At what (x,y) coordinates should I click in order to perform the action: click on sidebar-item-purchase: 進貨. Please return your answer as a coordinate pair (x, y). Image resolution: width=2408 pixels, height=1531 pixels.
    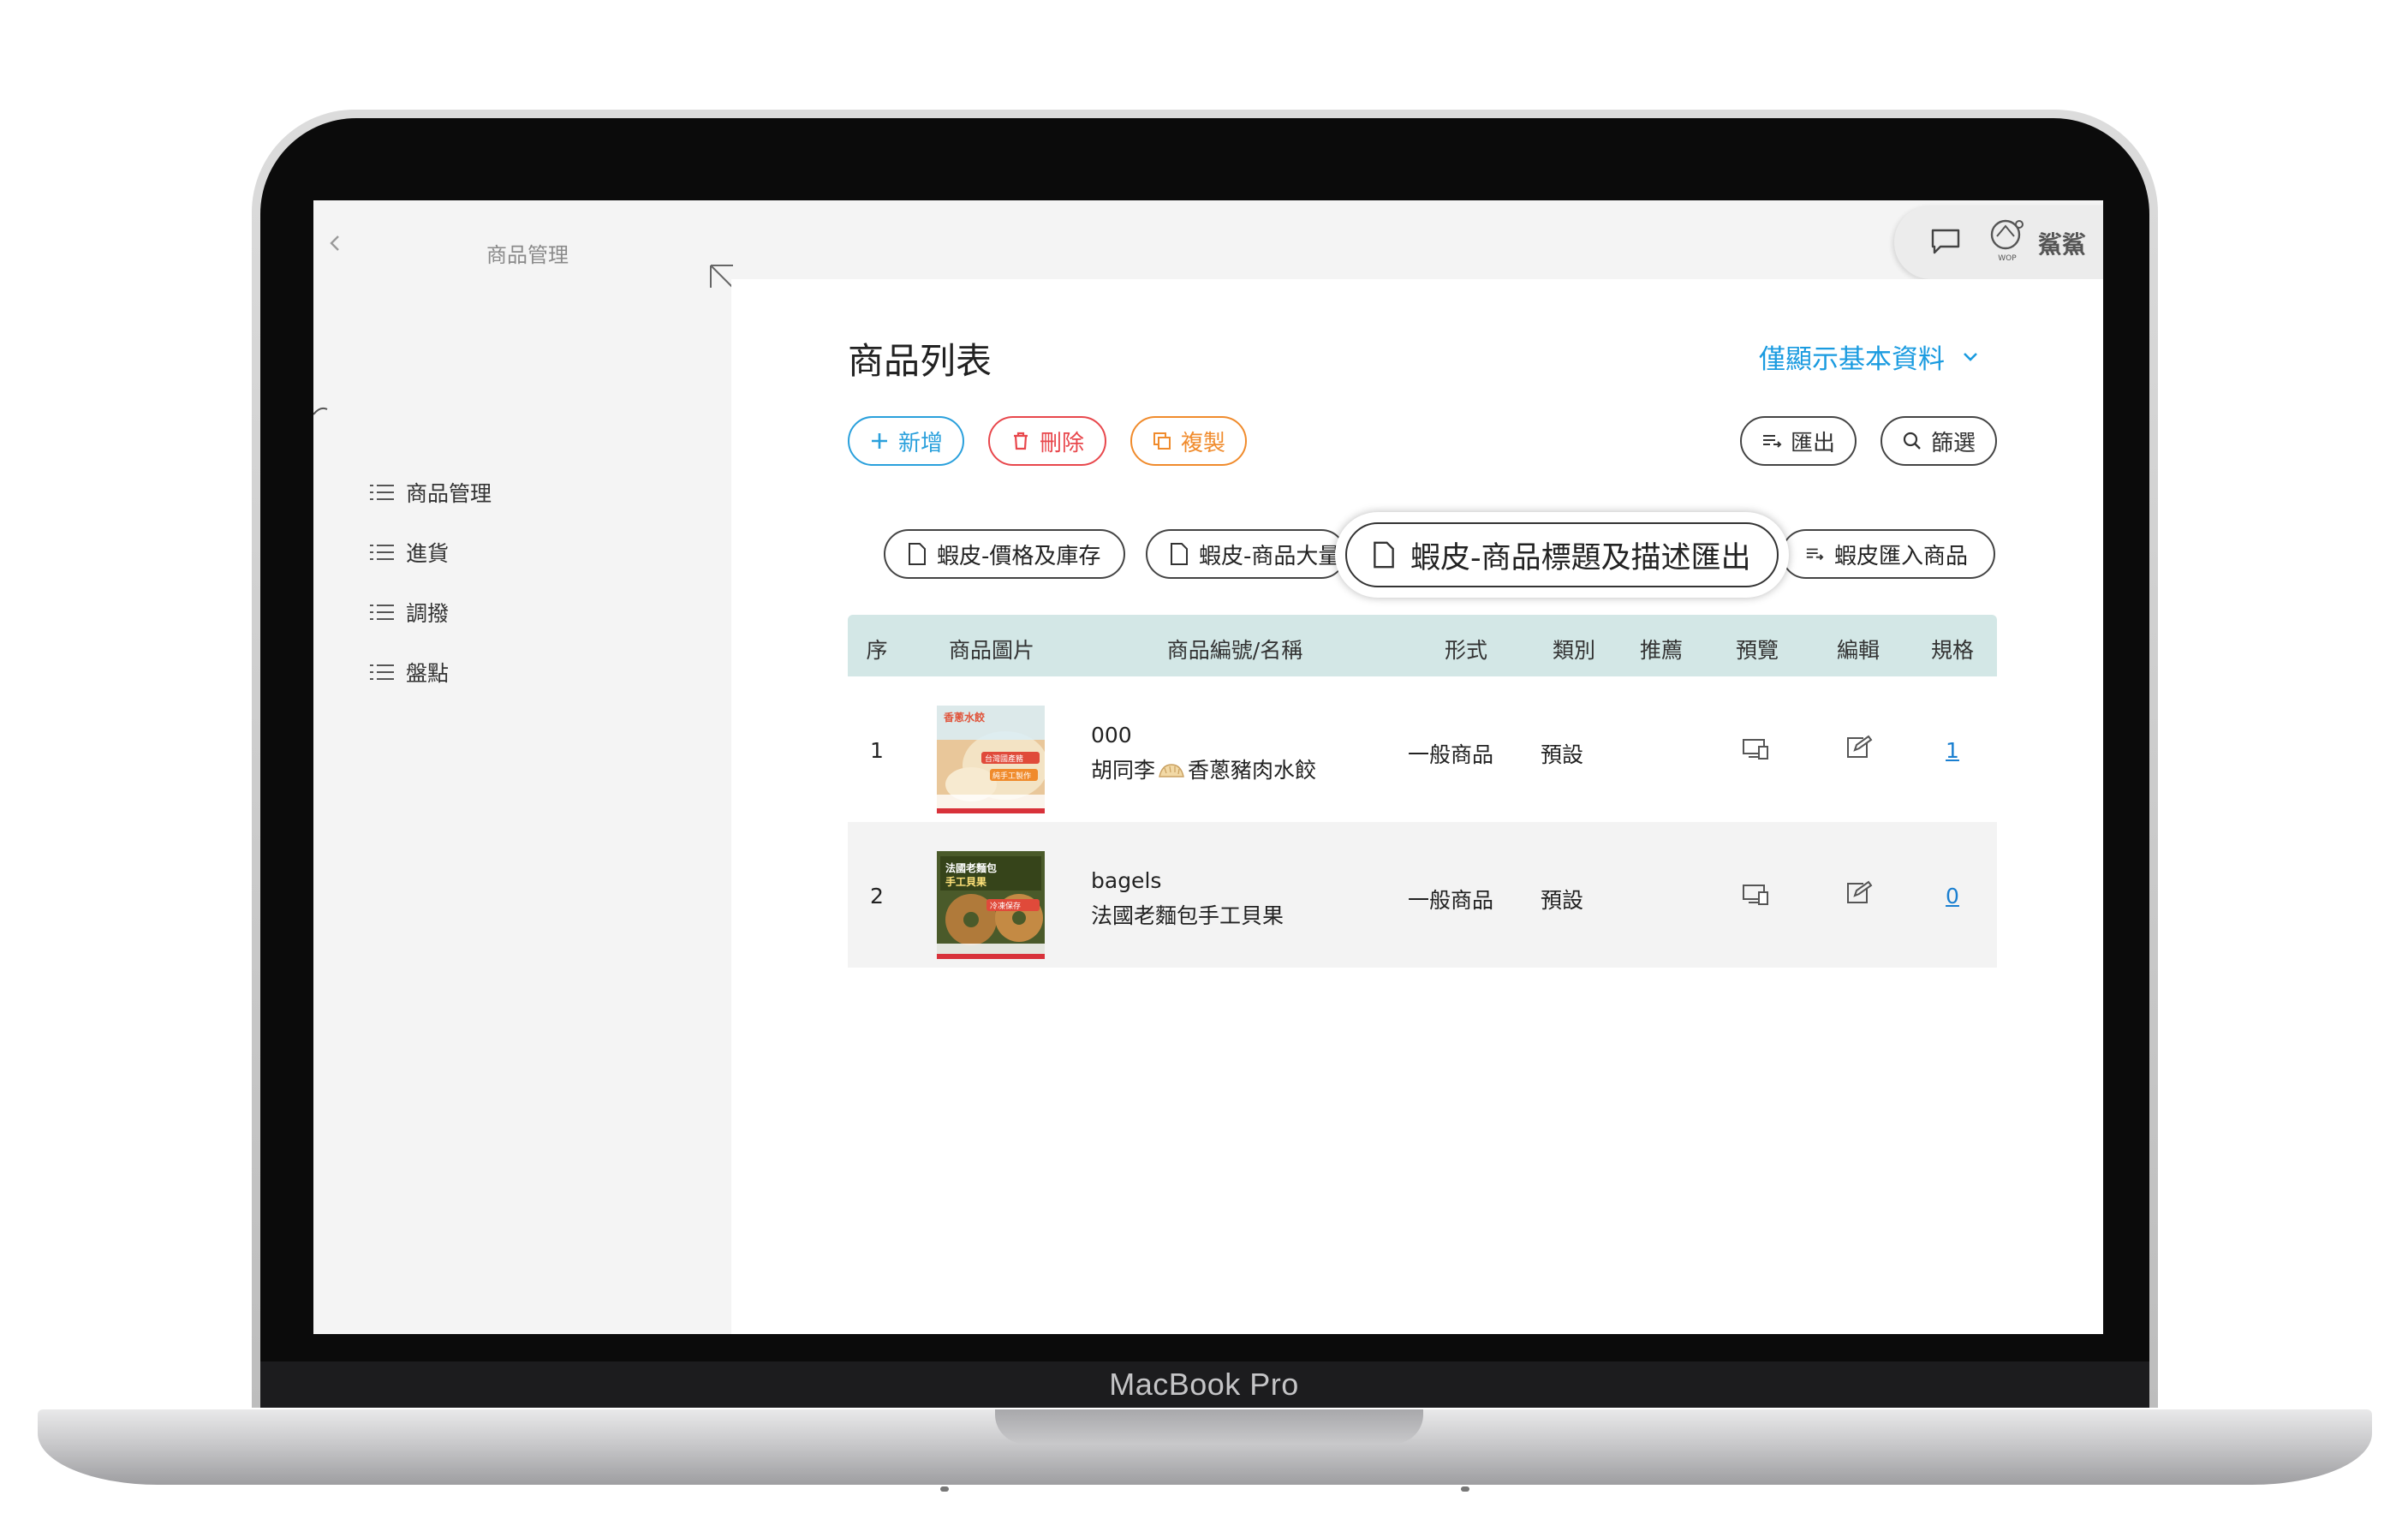
    Looking at the image, I should click on (431, 552).